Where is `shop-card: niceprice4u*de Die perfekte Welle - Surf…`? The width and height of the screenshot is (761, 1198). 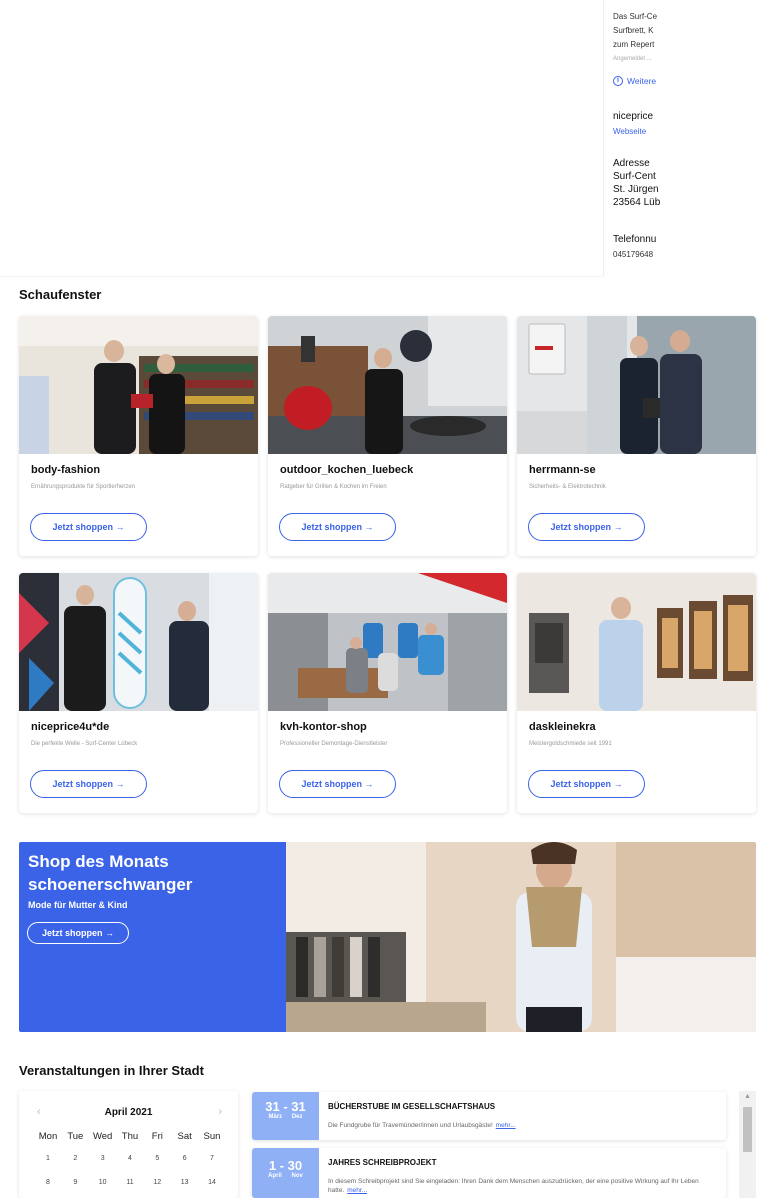
shop-card: niceprice4u*de Die perfekte Welle - Surf… is located at coordinates (138, 693).